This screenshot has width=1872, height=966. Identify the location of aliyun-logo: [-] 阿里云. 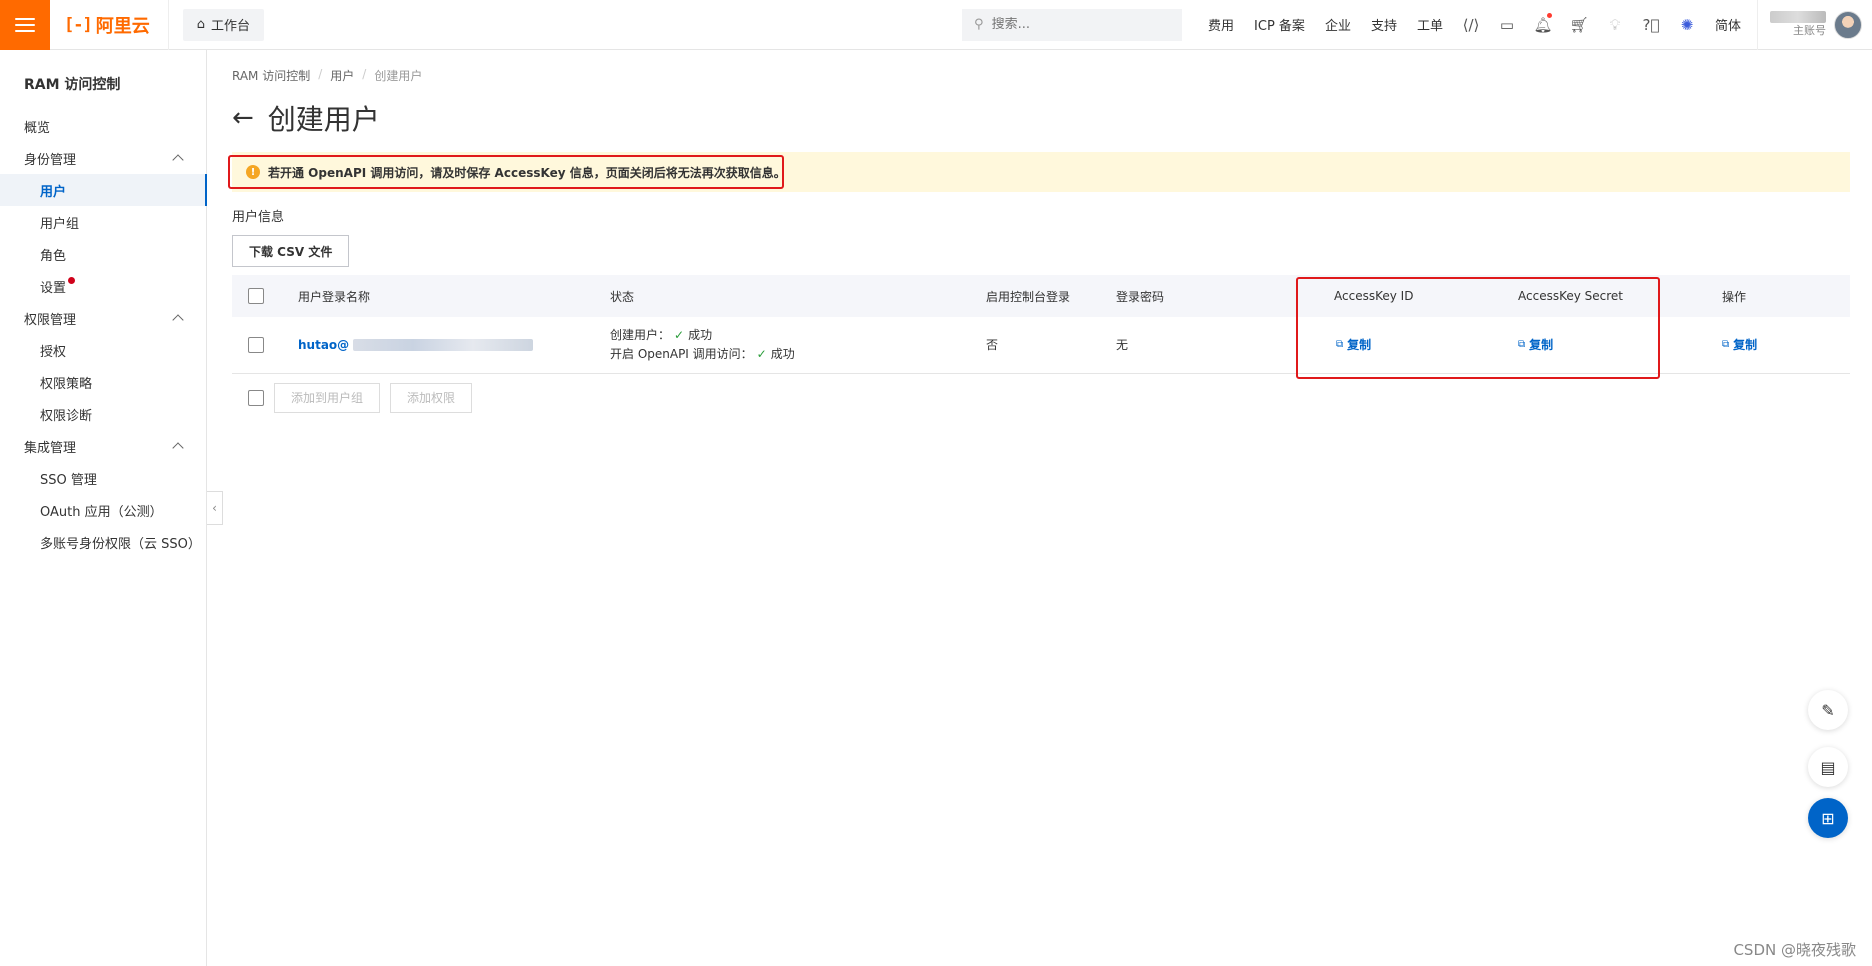
(109, 25).